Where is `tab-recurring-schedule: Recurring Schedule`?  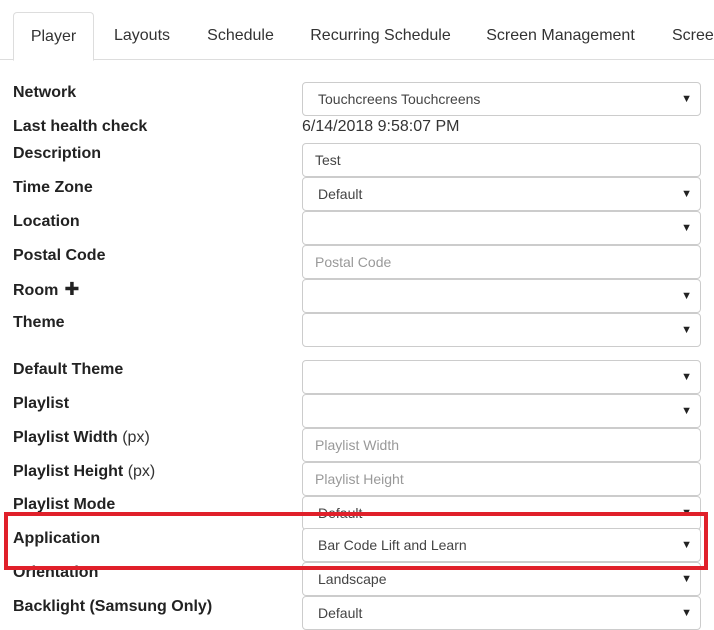
tab-recurring-schedule: Recurring Schedule is located at coordinates (380, 36).